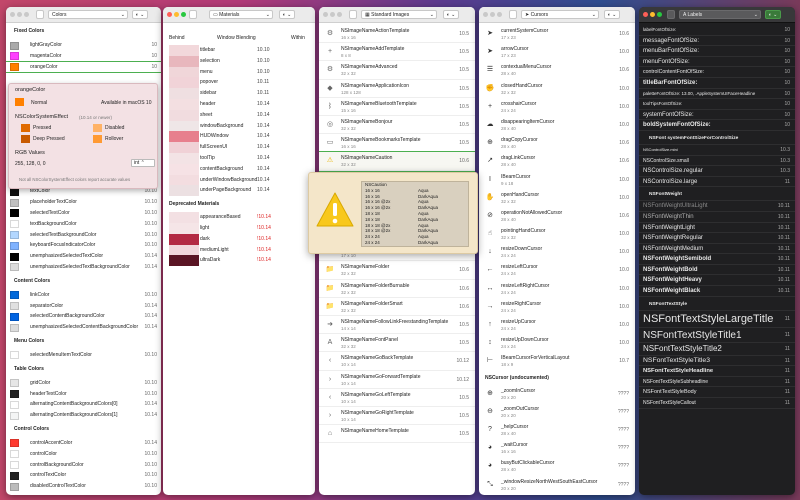  I want to click on label-row: NSFontTextStyleHeadline 11, so click(717, 371).